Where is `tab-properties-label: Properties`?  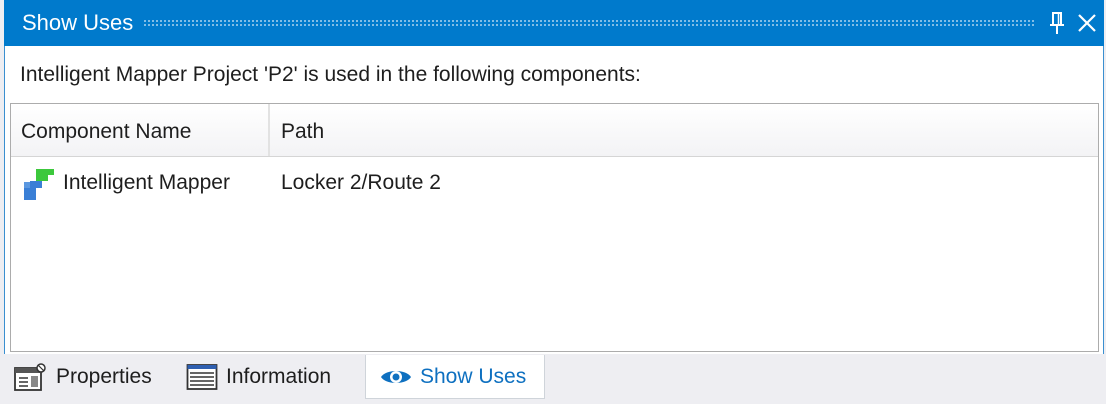 tab-properties-label: Properties is located at coordinates (104, 376).